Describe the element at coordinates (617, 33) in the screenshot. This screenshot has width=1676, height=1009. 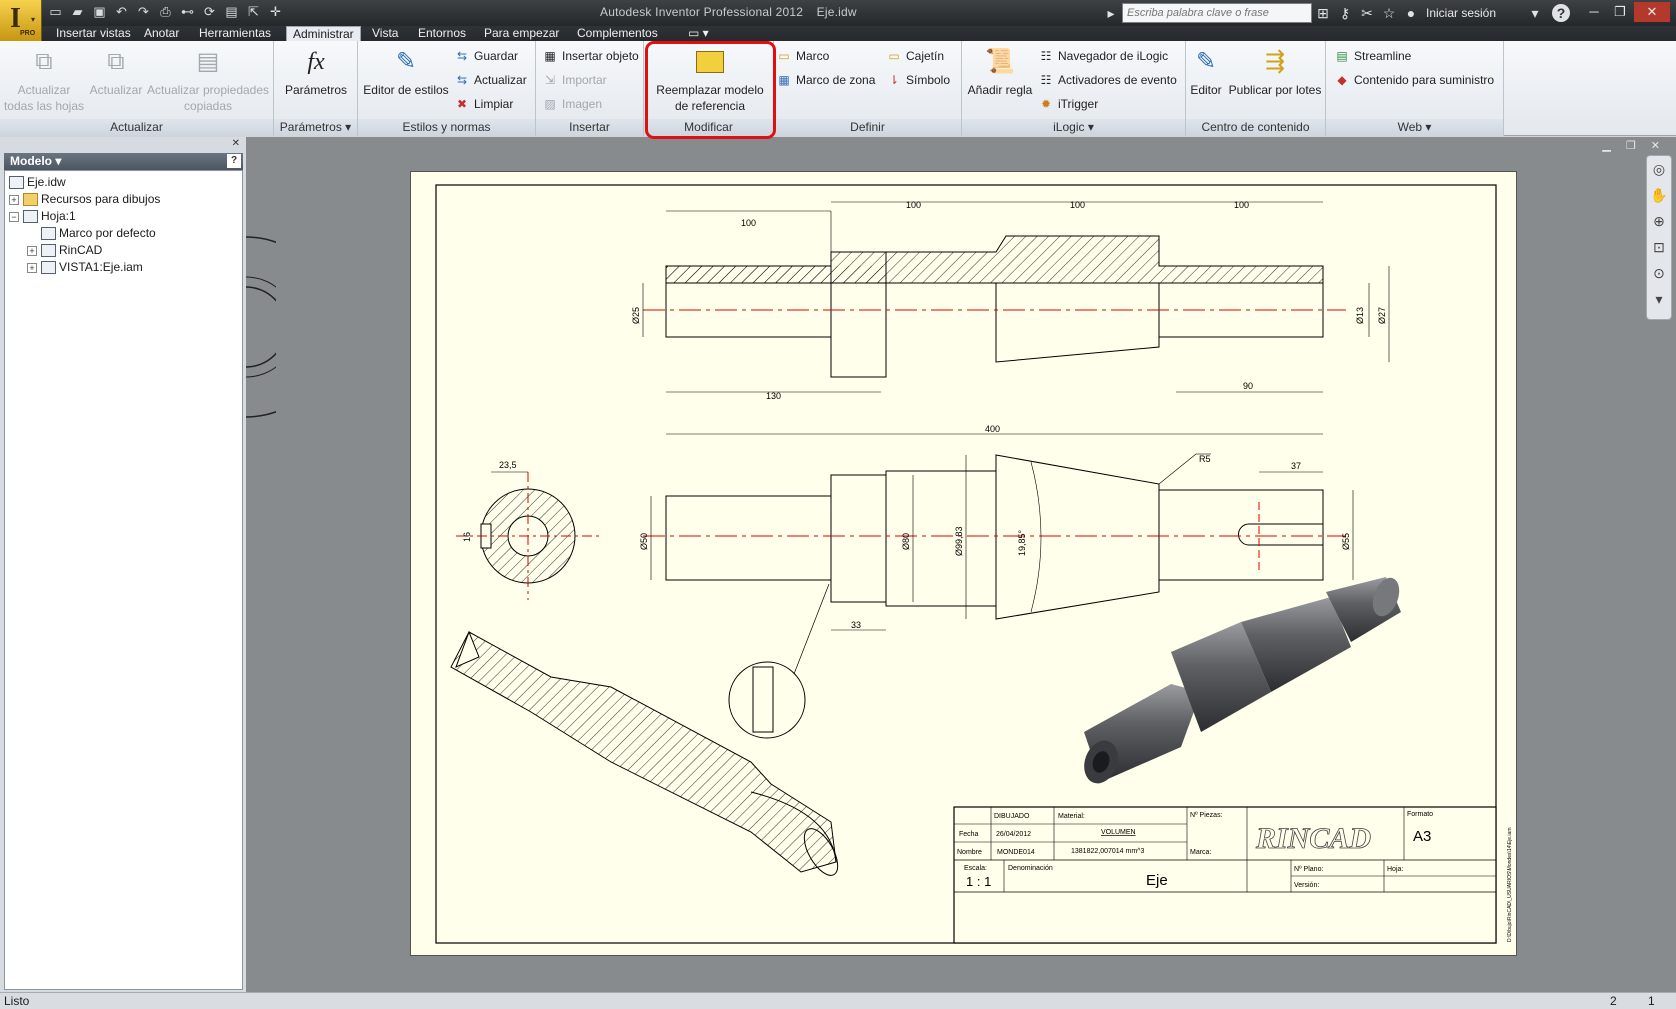
I see `tab-complementos: Complementos` at that location.